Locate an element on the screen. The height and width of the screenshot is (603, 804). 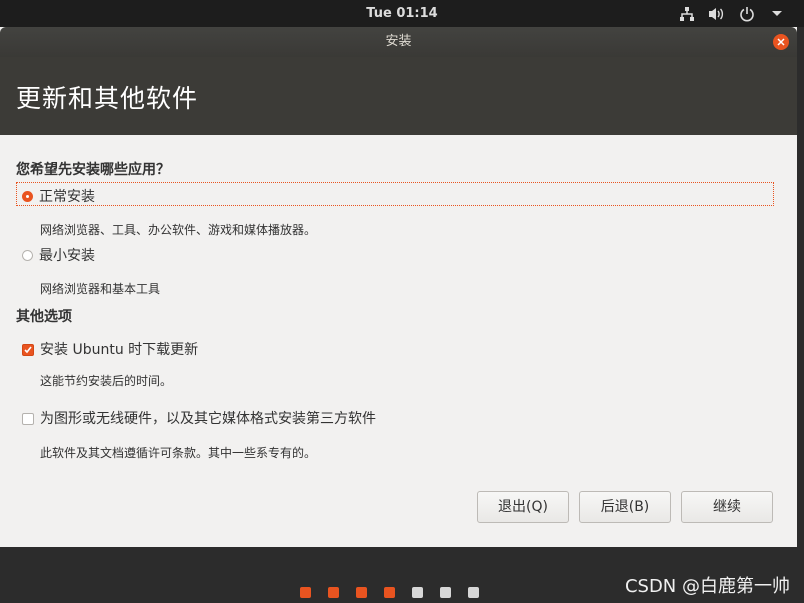
volume-icon is located at coordinates (717, 14).